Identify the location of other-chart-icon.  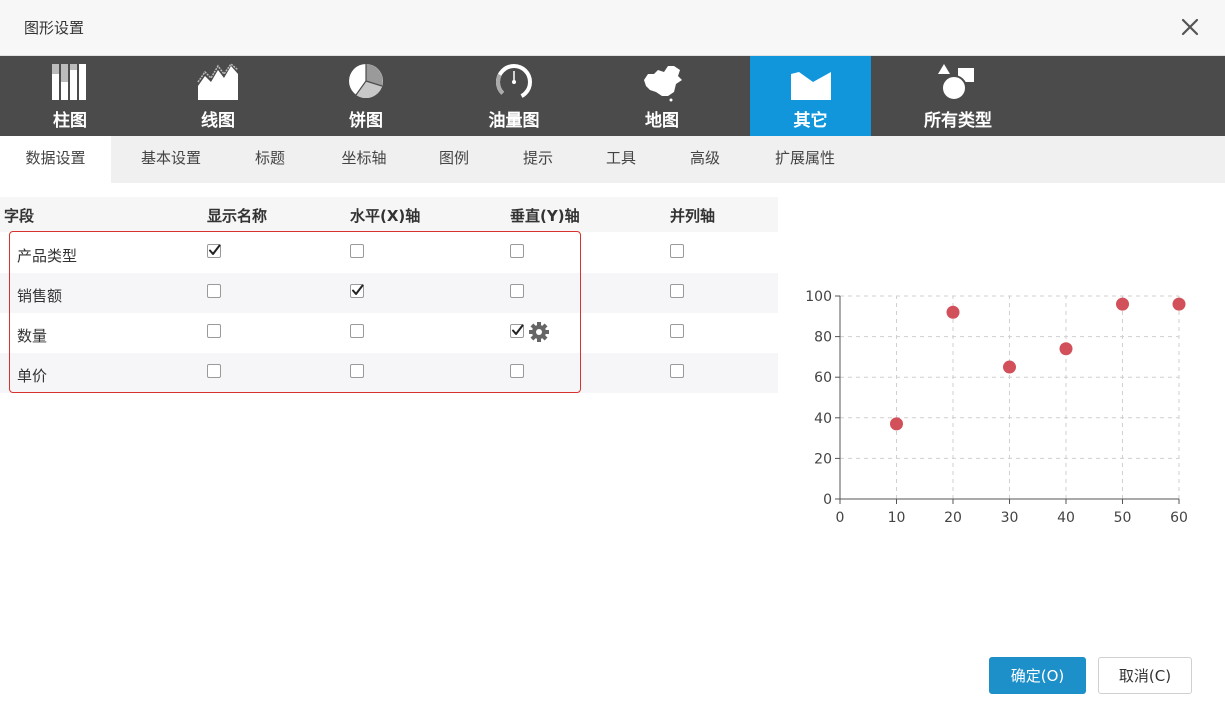
(810, 86).